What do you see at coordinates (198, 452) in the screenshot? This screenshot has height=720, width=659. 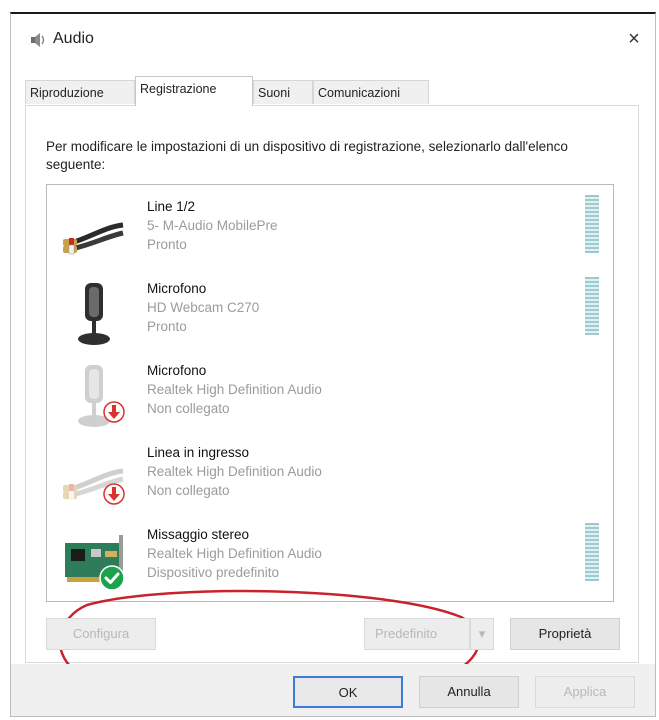 I see `device-name: Linea in ingresso` at bounding box center [198, 452].